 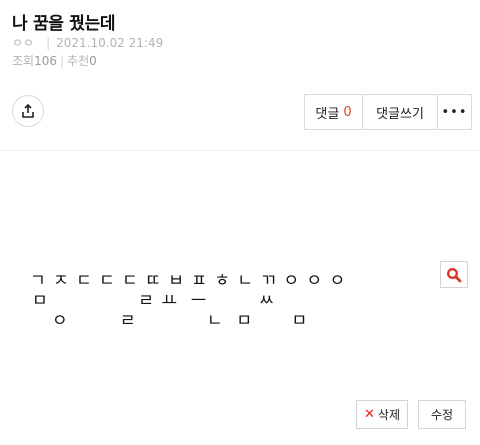 I want to click on delete-button: ✕ 삭제, so click(x=382, y=414).